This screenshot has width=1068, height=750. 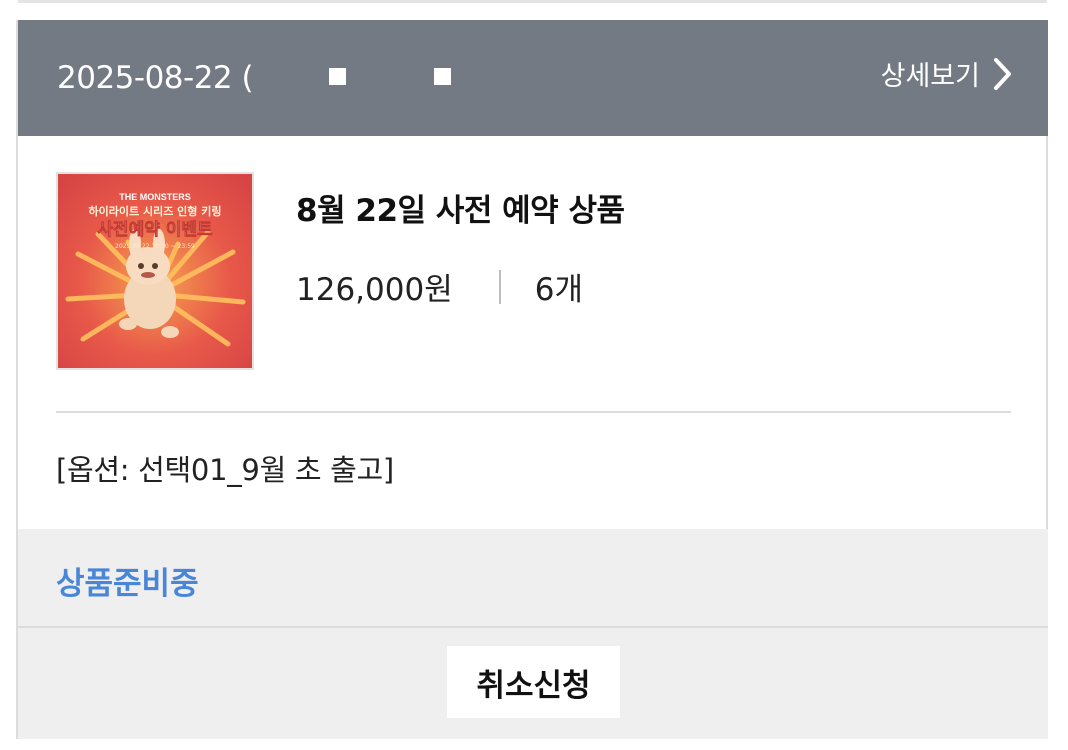 I want to click on view-details-label: 상세보기, so click(x=930, y=76).